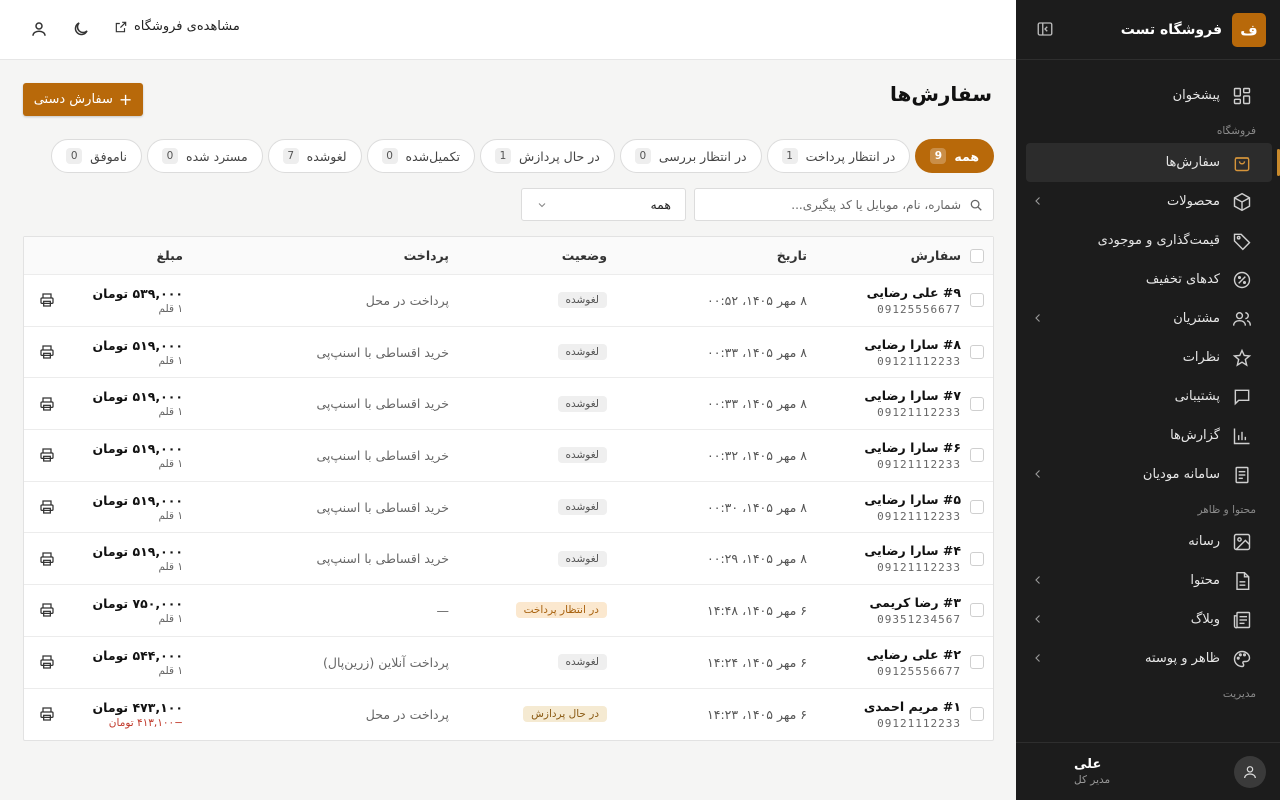 The height and width of the screenshot is (800, 1280). What do you see at coordinates (1249, 29) in the screenshot?
I see `store-logo: ف` at bounding box center [1249, 29].